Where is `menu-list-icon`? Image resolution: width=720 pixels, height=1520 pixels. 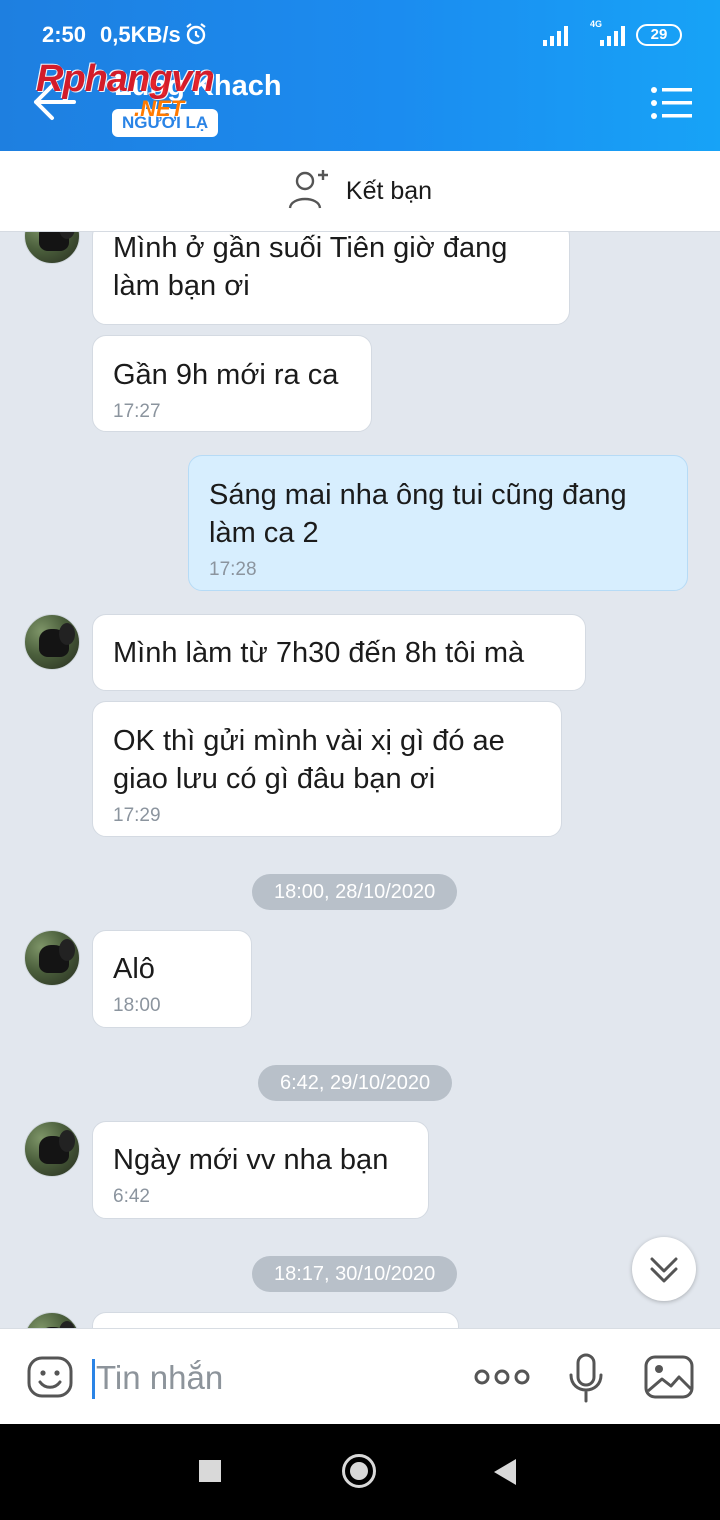 menu-list-icon is located at coordinates (672, 103).